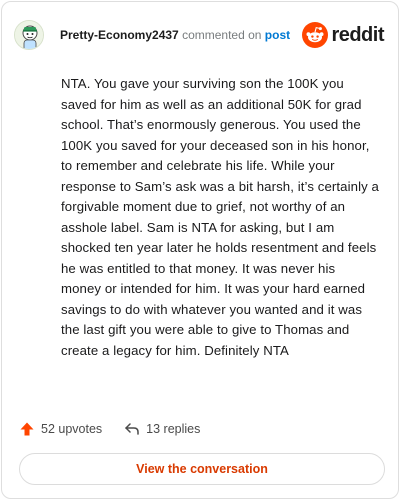  What do you see at coordinates (27, 429) in the screenshot?
I see `upvote-arrow-icon` at bounding box center [27, 429].